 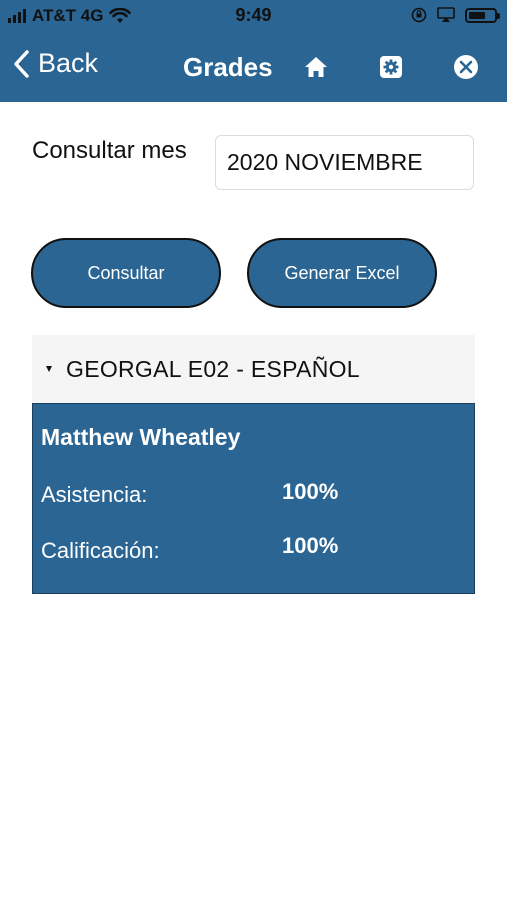 I want to click on chevron-left-icon, so click(x=21, y=63).